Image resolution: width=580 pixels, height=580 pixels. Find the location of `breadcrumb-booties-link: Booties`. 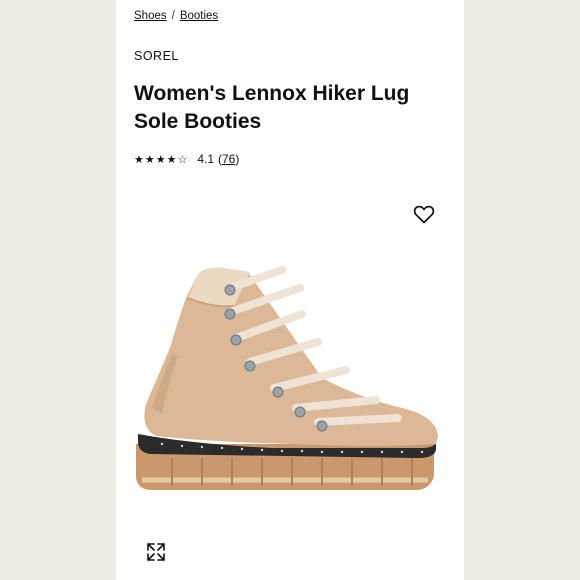

breadcrumb-booties-link: Booties is located at coordinates (199, 16).